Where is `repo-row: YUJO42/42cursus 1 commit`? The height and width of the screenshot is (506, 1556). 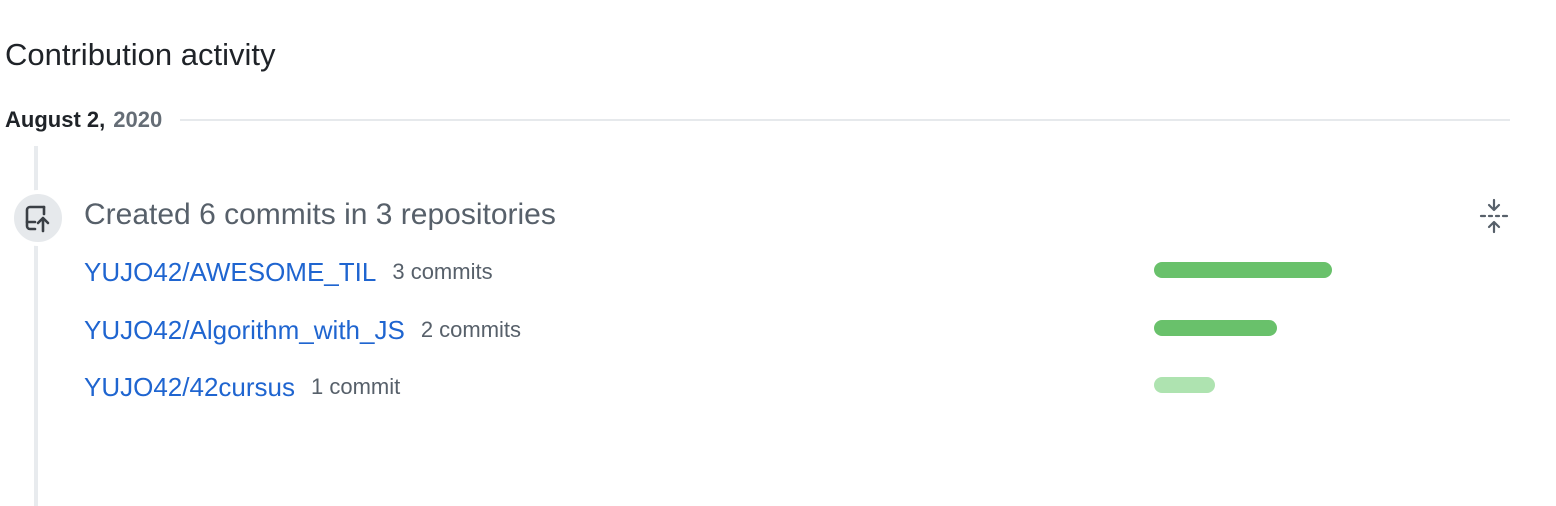 repo-row: YUJO42/42cursus 1 commit is located at coordinates (714, 387).